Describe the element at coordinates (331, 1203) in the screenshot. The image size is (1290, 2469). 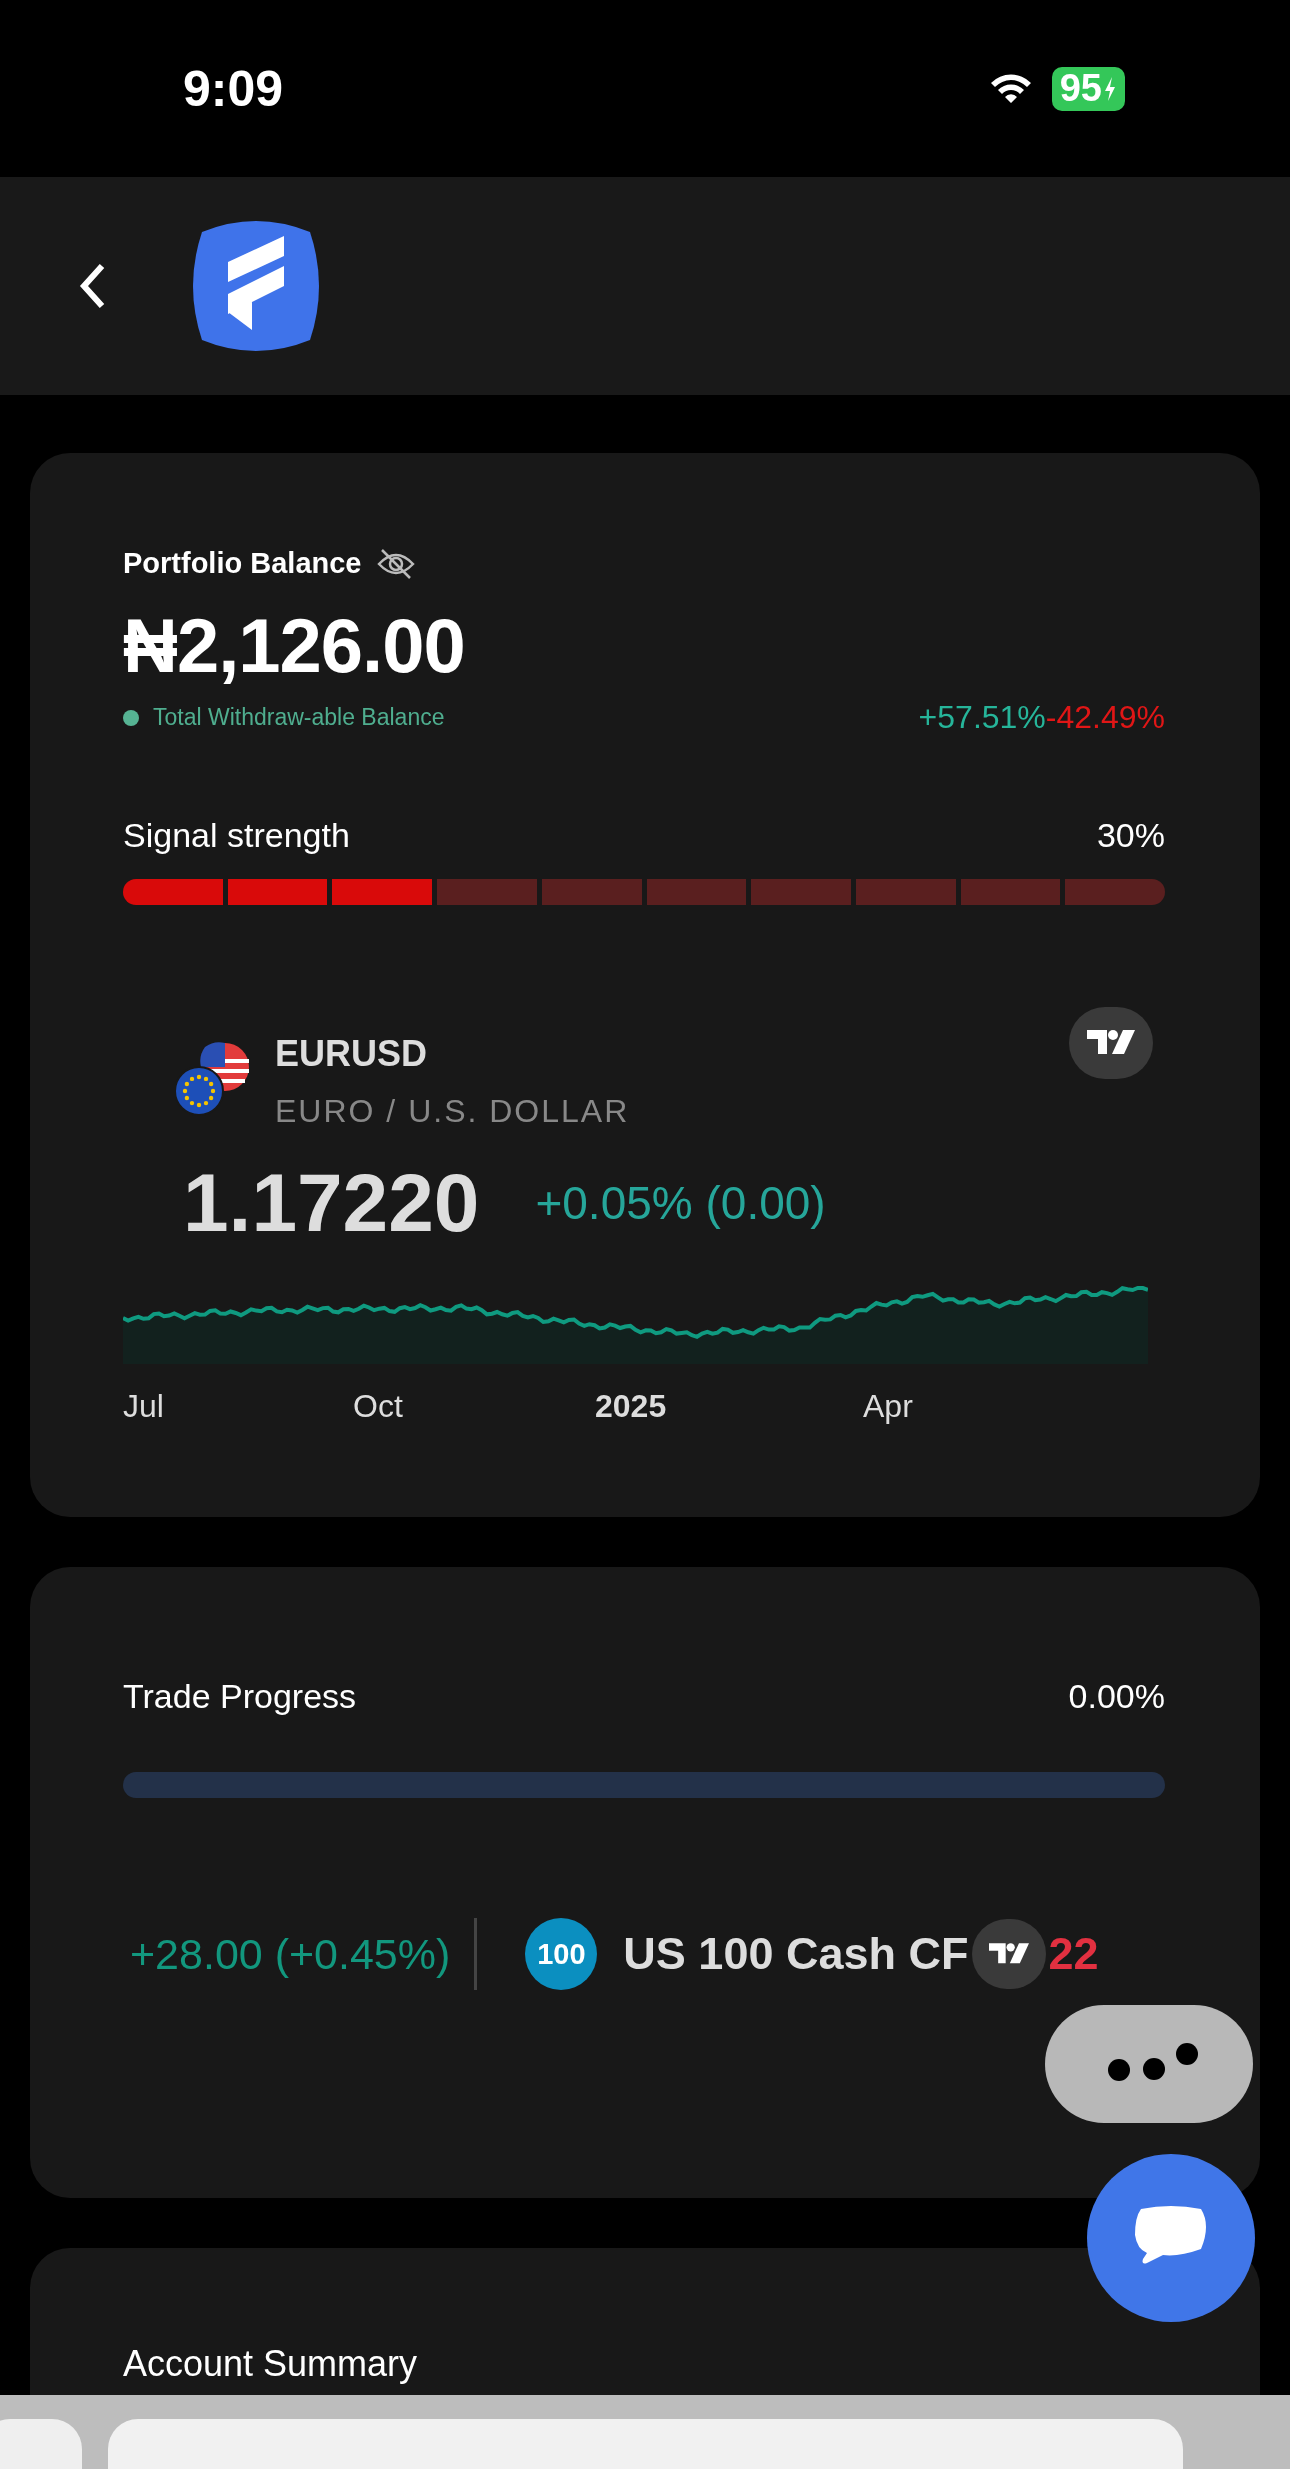
I see `ticker-price: 1.17220` at that location.